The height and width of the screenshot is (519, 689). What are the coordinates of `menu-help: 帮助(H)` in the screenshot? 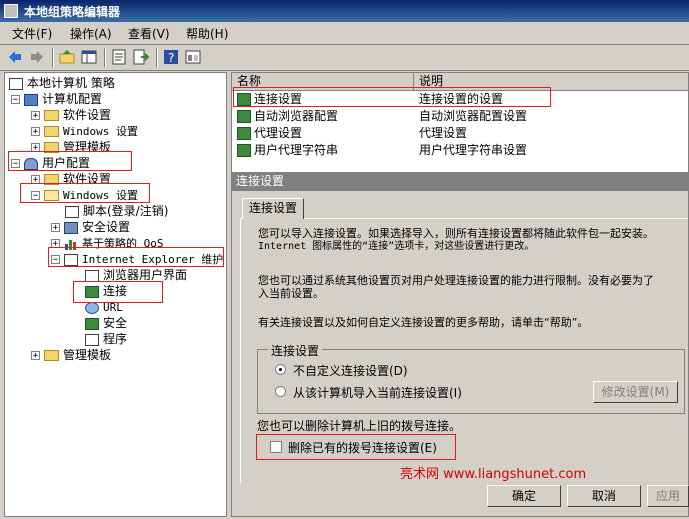 It's located at (207, 33).